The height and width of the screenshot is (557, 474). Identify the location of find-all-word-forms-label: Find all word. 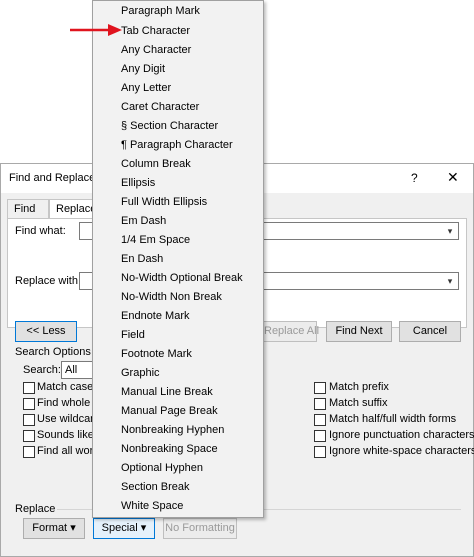
(68, 451).